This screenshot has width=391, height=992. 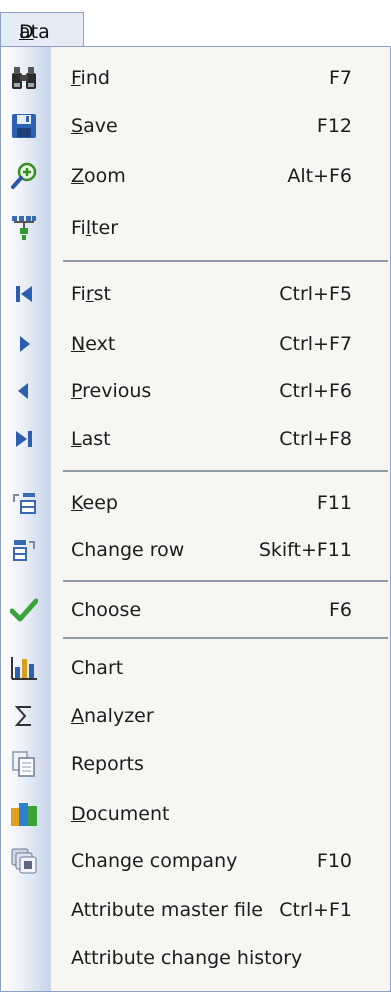 I want to click on shortcut-text: F6, so click(x=340, y=610).